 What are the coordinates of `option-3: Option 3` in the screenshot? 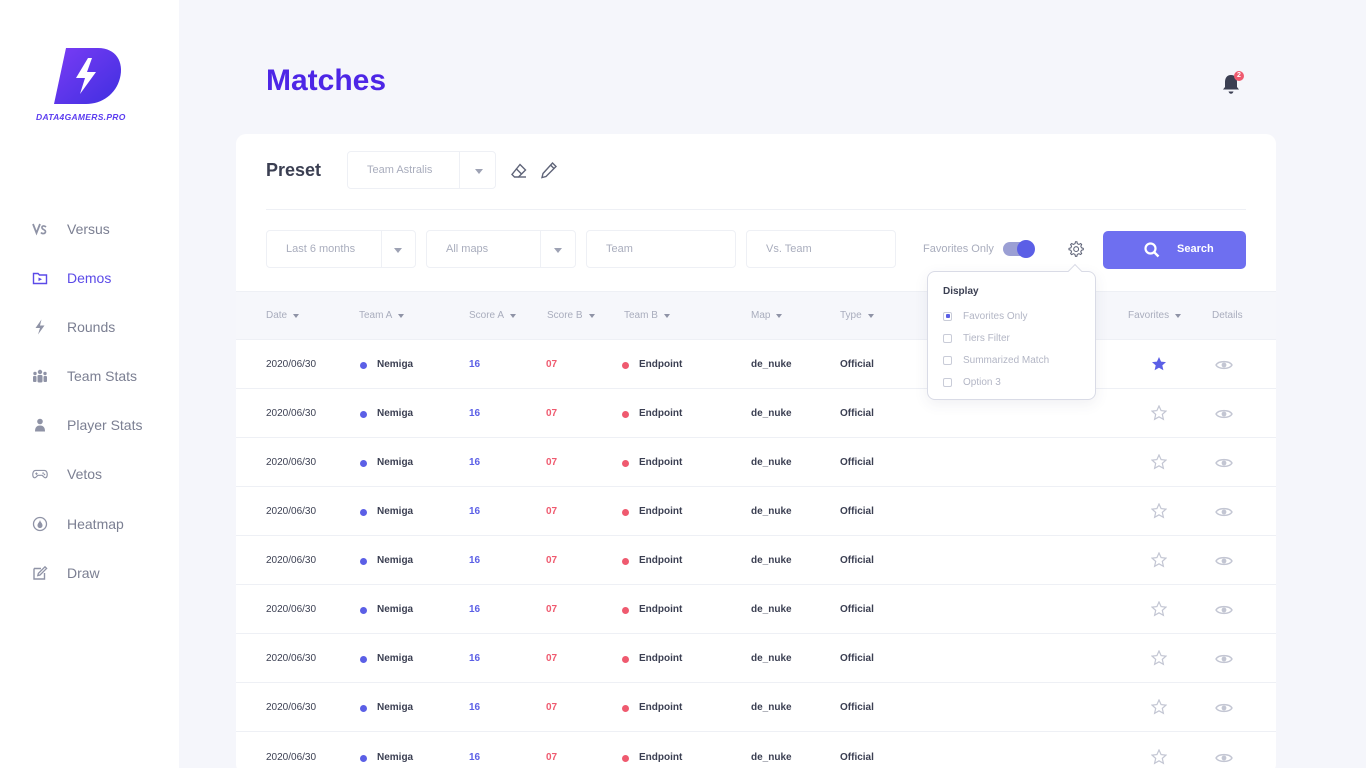 It's located at (972, 382).